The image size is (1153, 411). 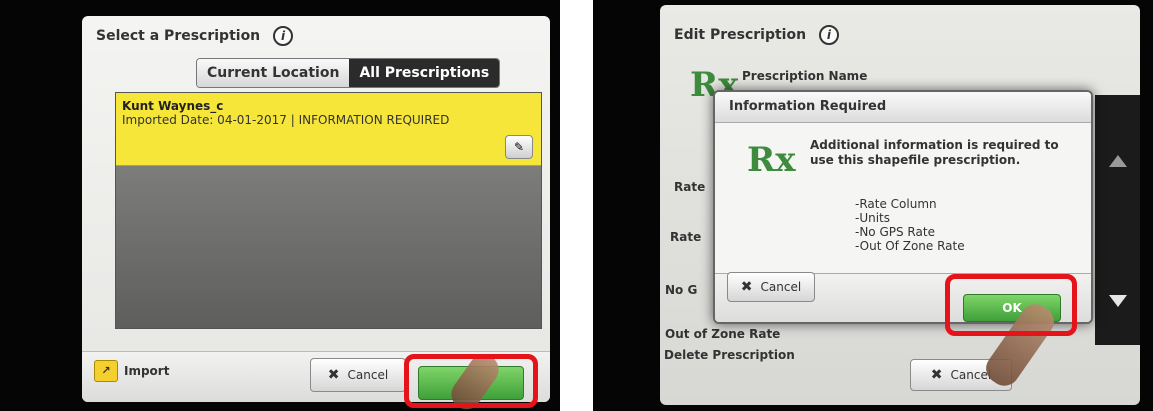 I want to click on tab-all-prescriptions: All Prescriptions, so click(x=424, y=73).